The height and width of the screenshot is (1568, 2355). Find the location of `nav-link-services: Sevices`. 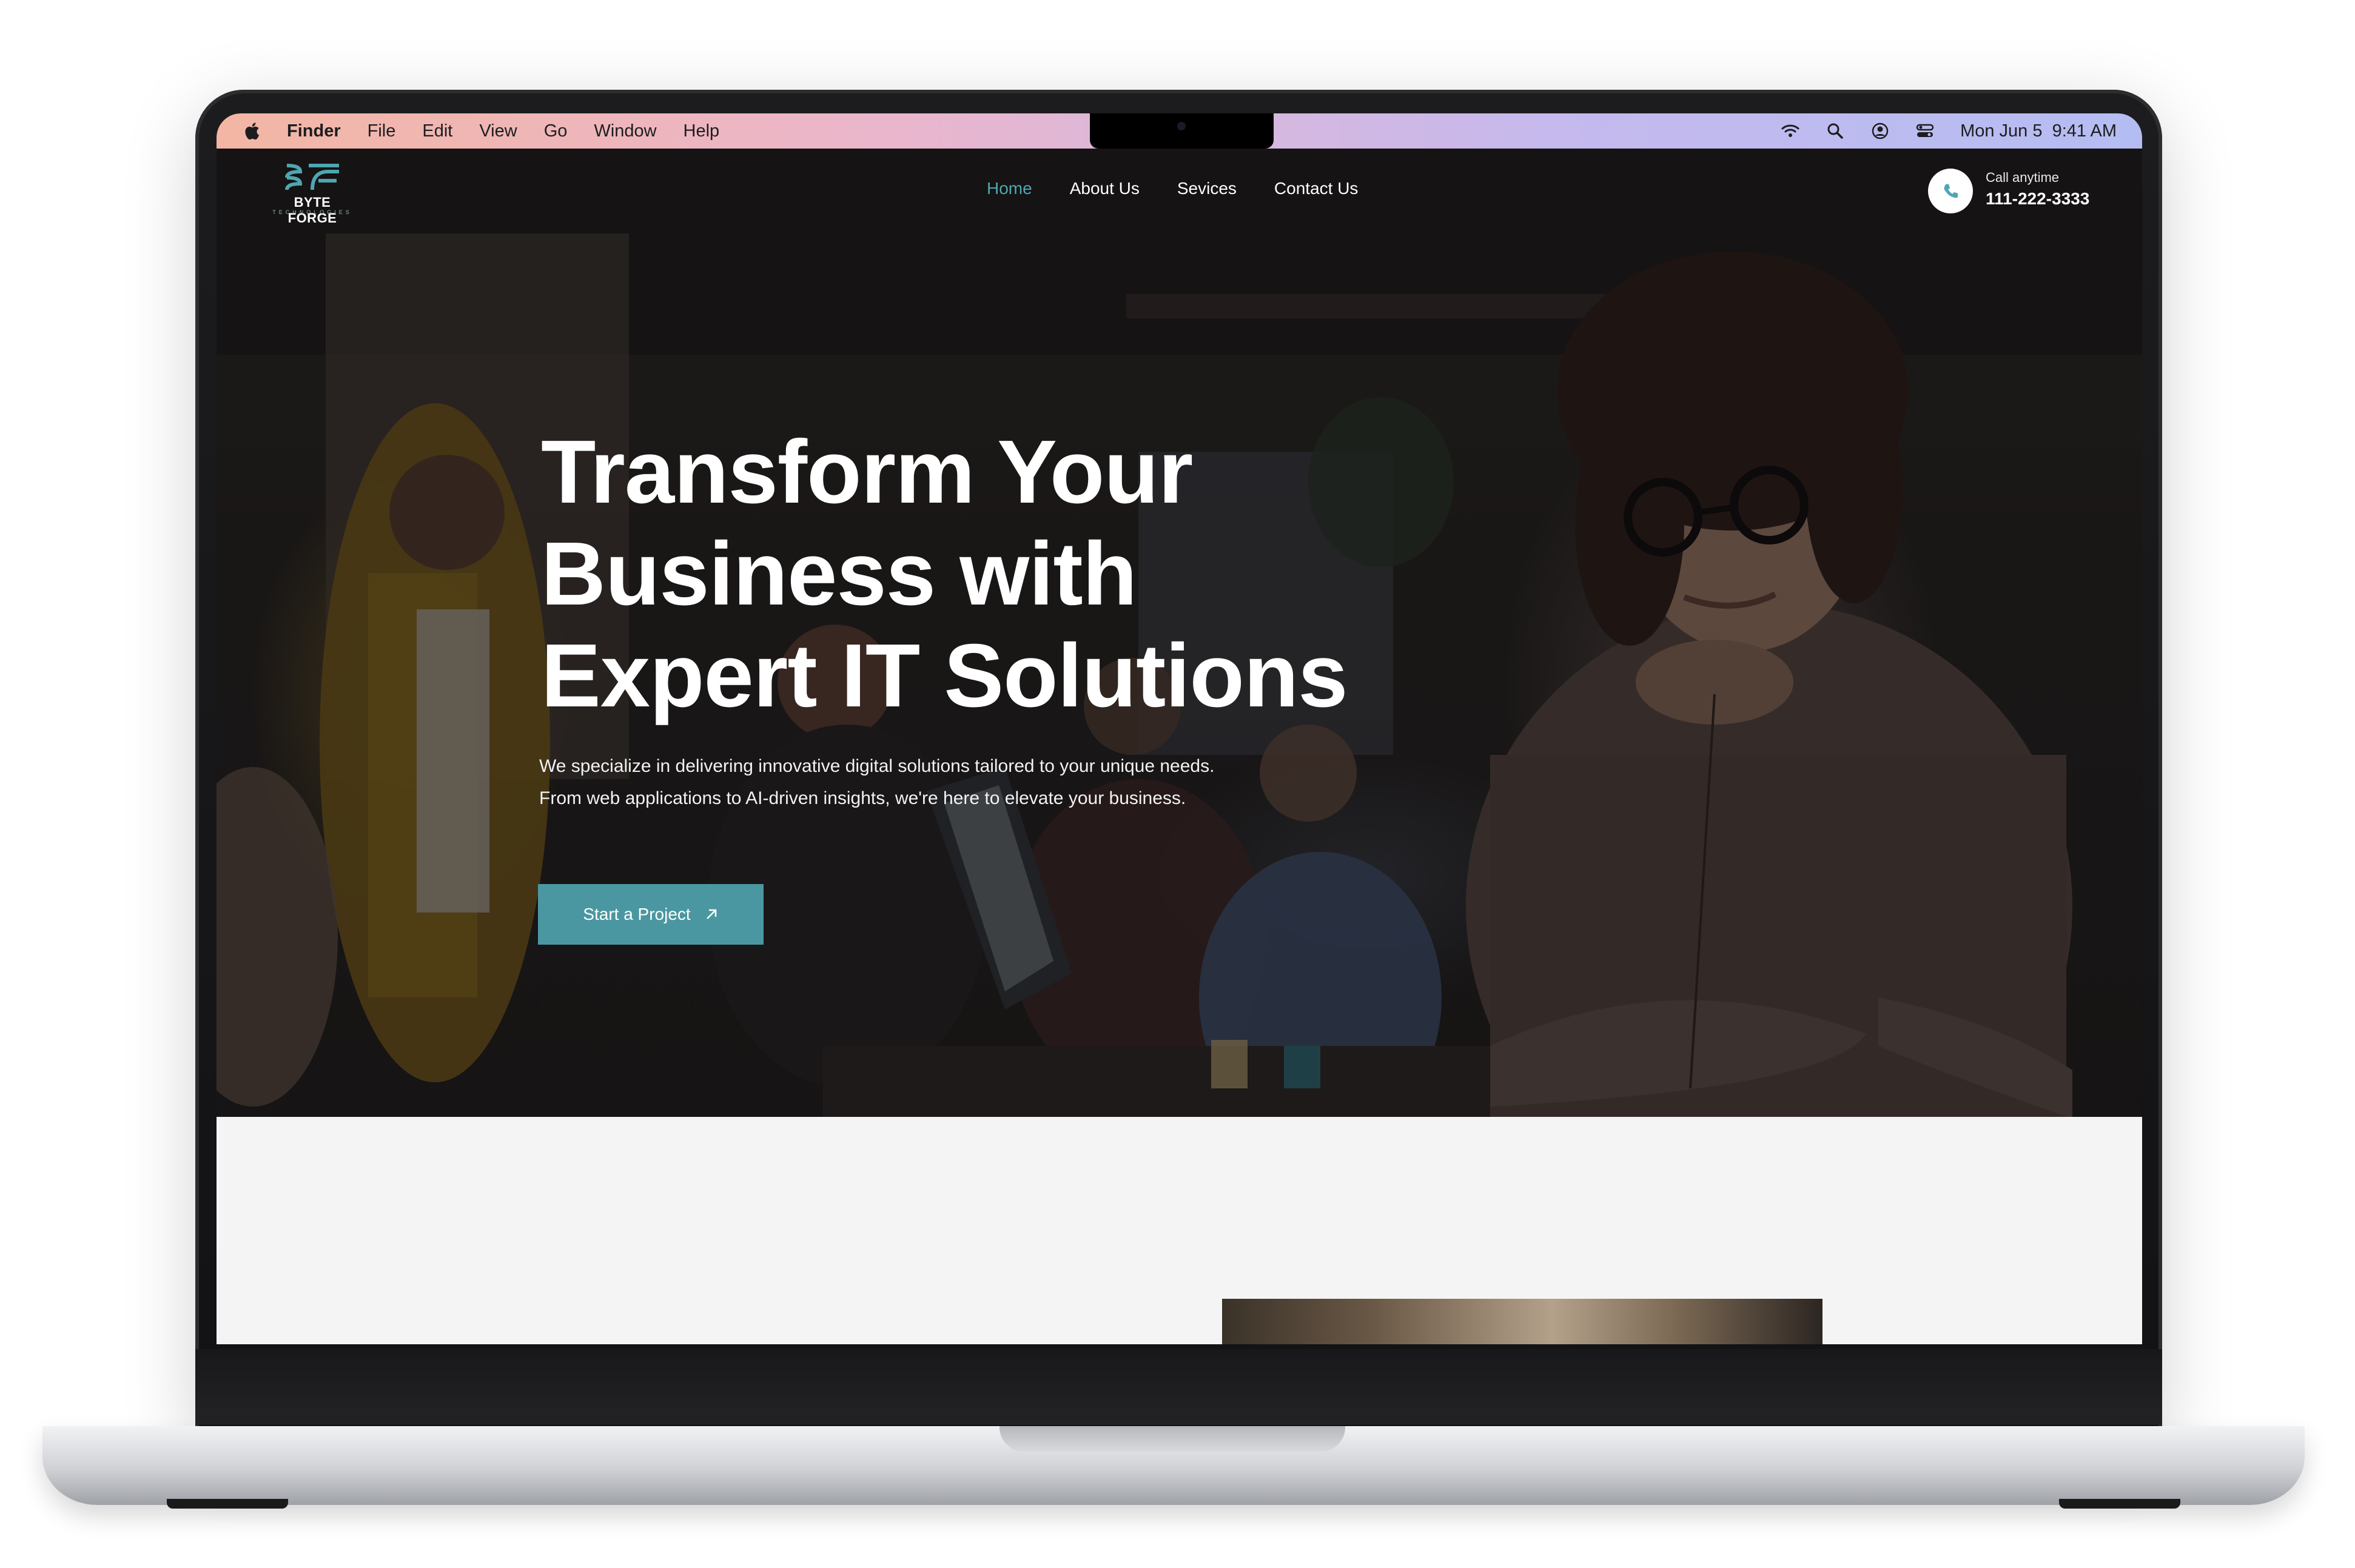

nav-link-services: Sevices is located at coordinates (1207, 189).